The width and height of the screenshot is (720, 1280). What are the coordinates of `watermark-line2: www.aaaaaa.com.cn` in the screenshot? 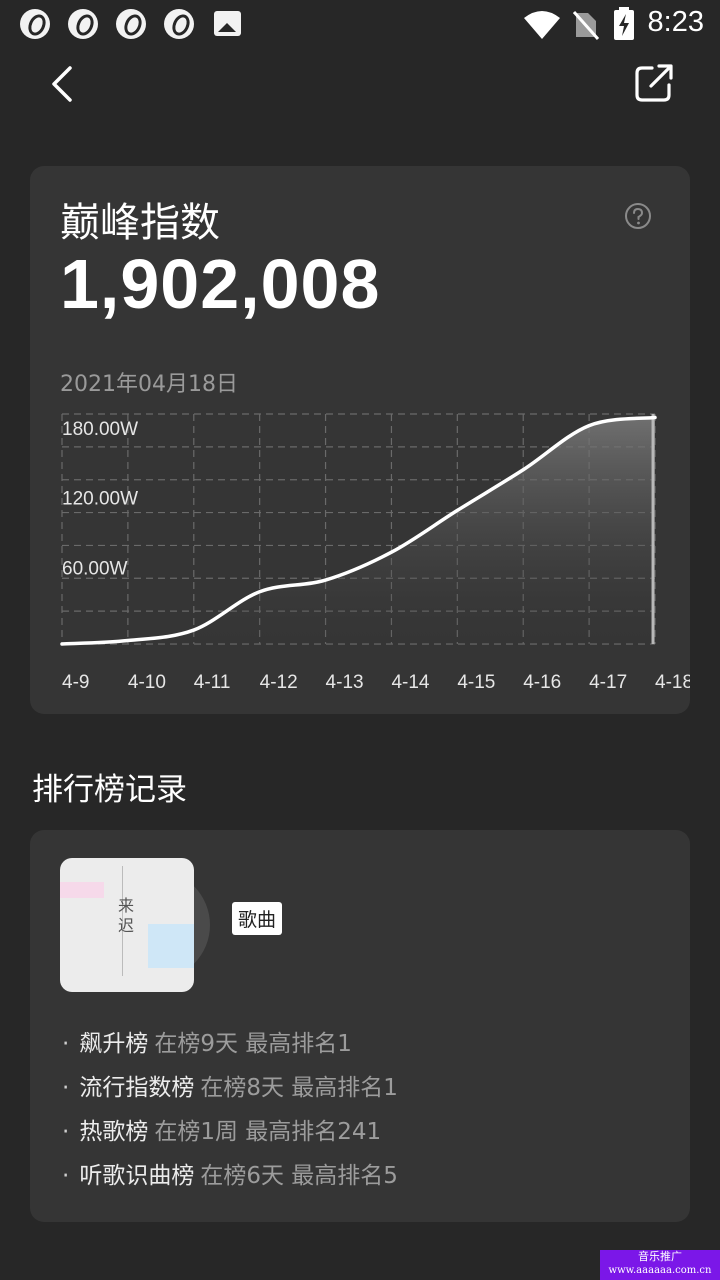 It's located at (660, 1270).